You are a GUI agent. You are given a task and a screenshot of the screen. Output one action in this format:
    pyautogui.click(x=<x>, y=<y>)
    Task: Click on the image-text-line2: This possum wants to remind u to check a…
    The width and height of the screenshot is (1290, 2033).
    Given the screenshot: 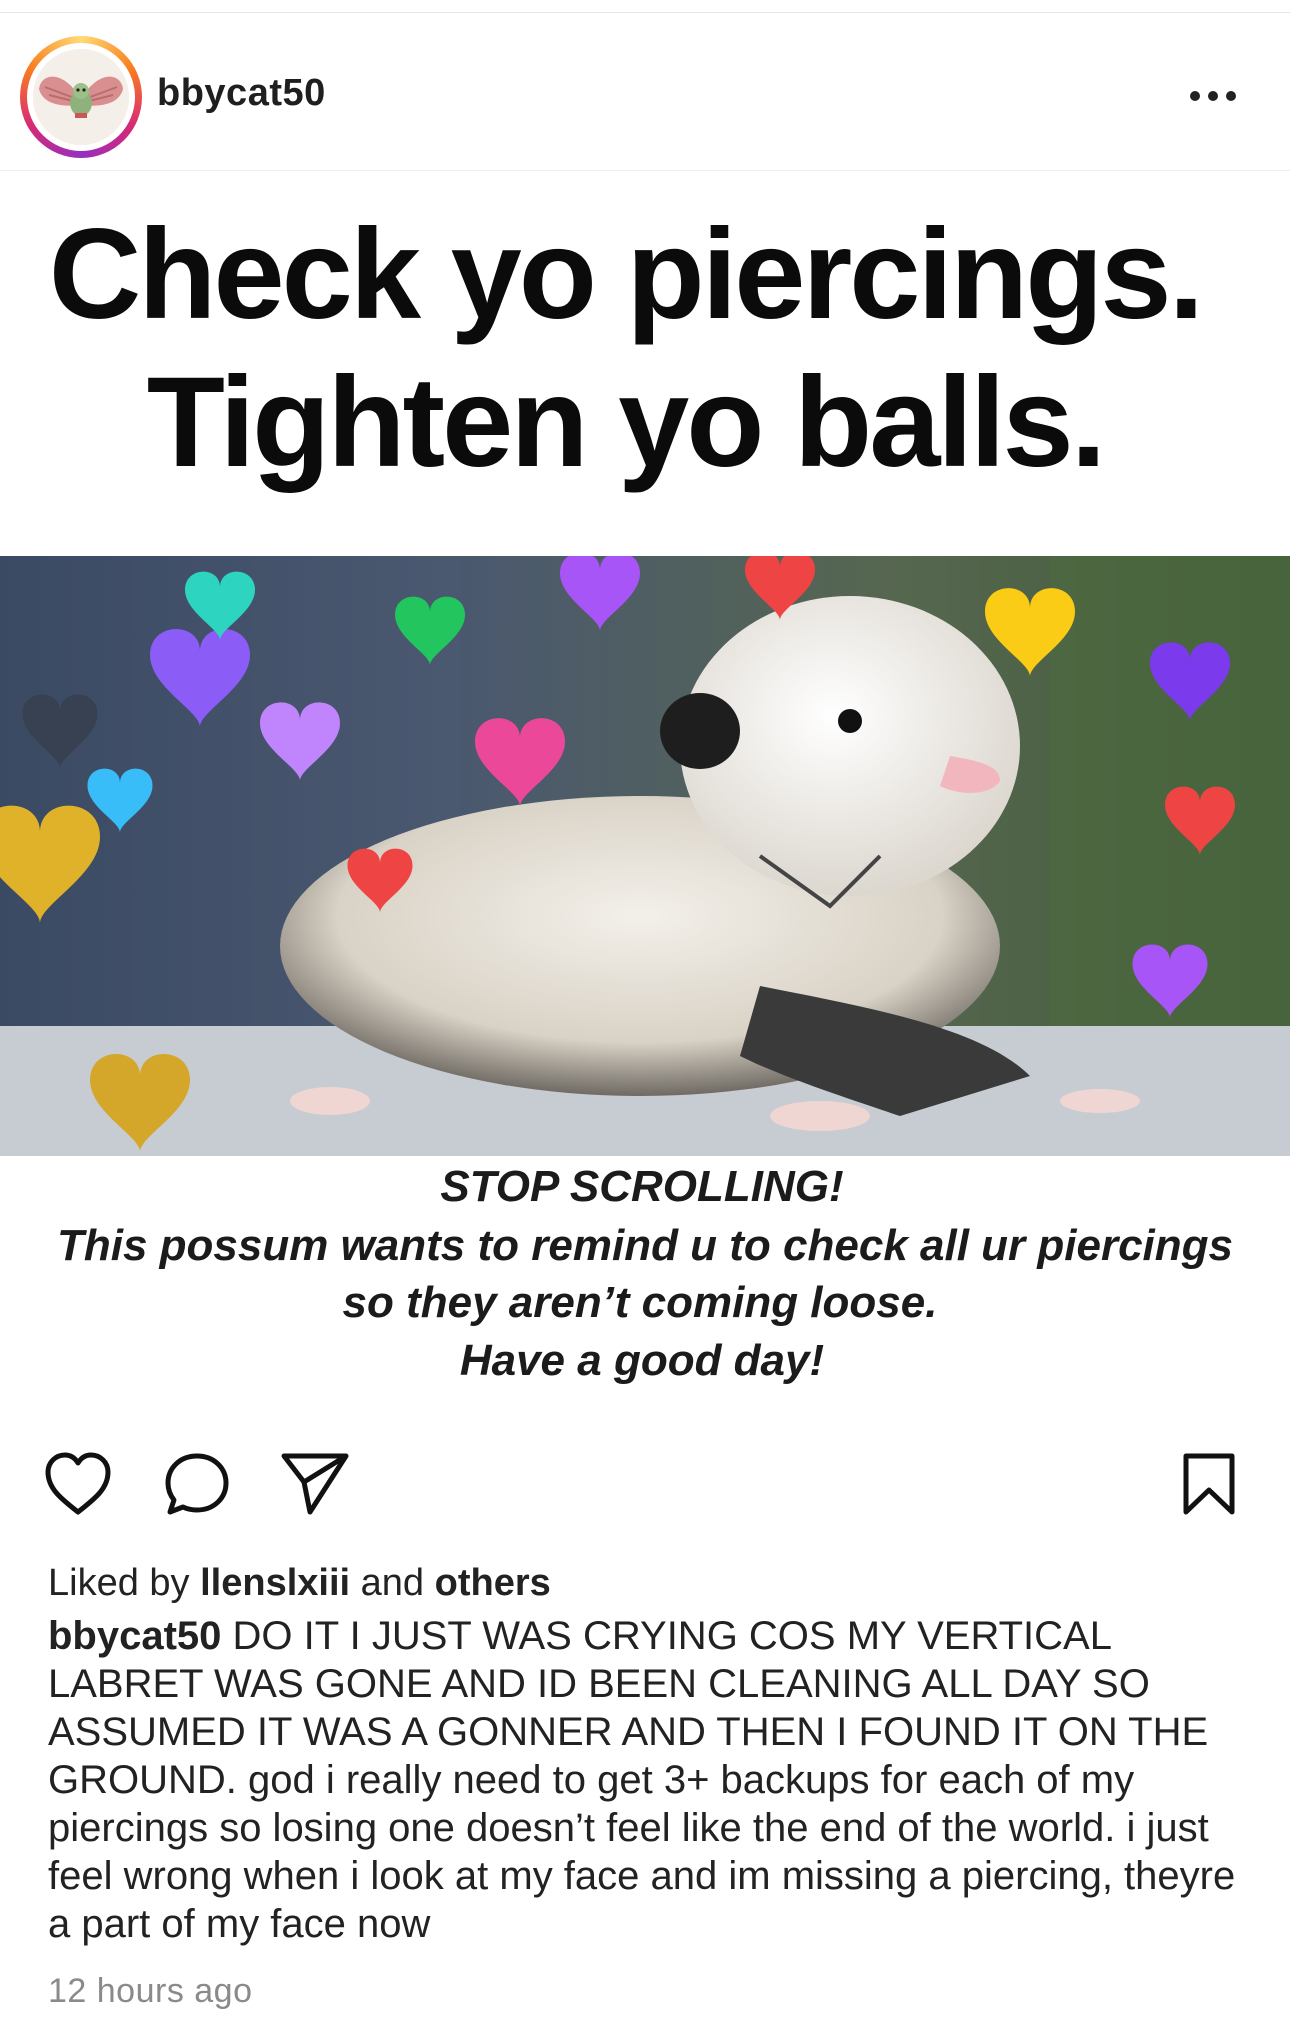 What is the action you would take?
    pyautogui.click(x=644, y=1245)
    